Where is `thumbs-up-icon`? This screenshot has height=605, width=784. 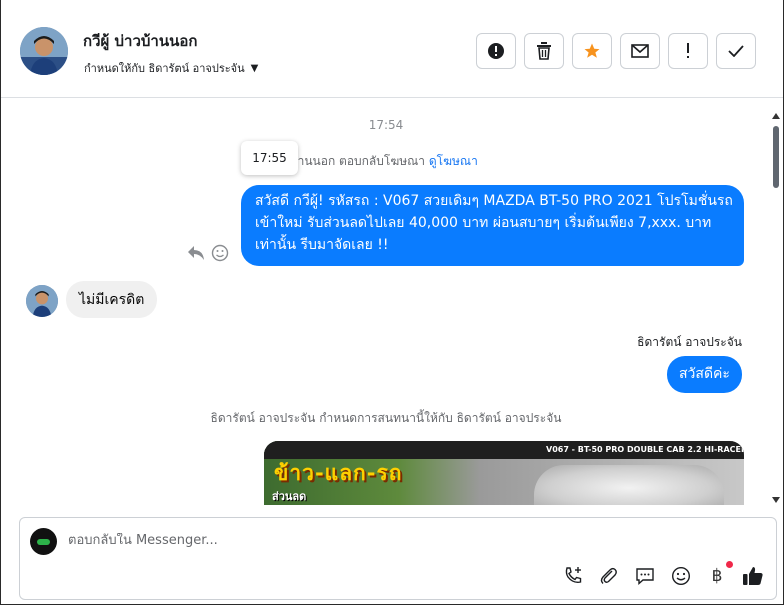 thumbs-up-icon is located at coordinates (753, 576).